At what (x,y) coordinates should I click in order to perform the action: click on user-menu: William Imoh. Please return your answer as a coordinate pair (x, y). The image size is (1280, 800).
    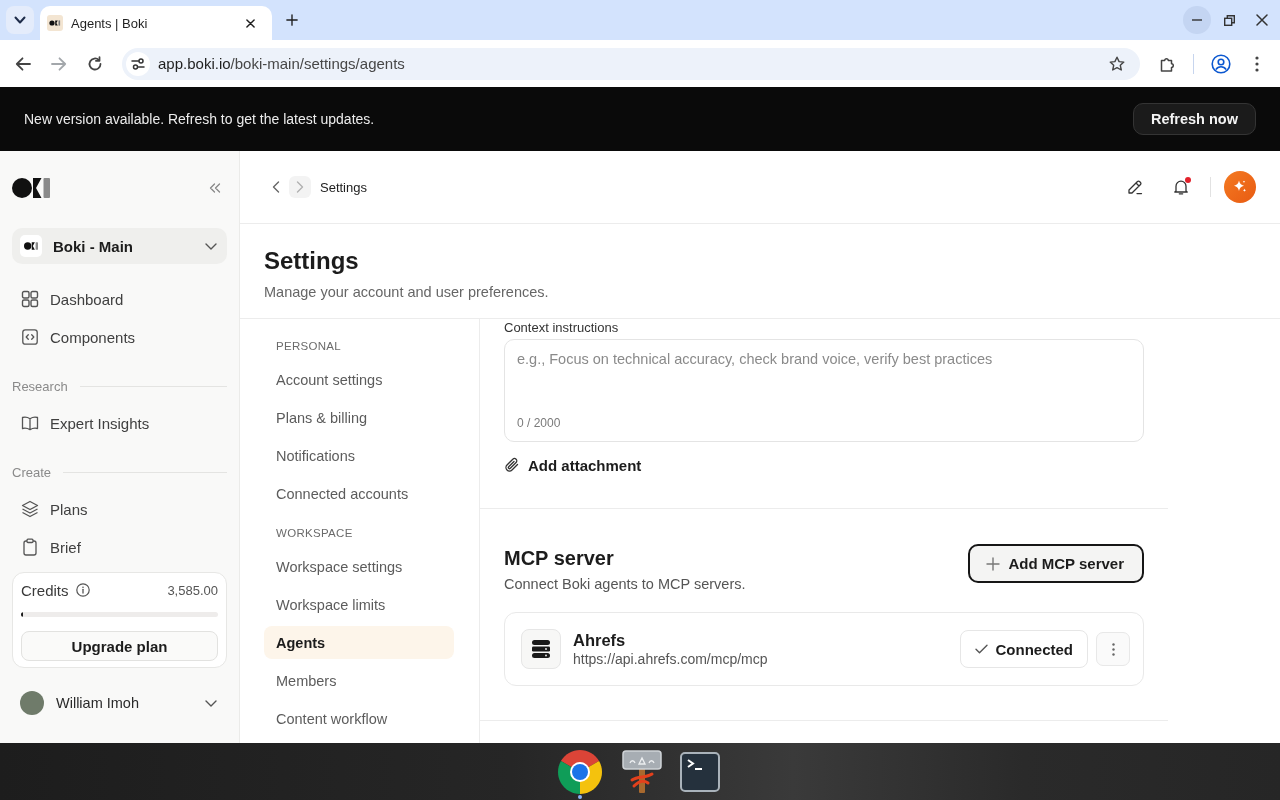
    Looking at the image, I should click on (119, 703).